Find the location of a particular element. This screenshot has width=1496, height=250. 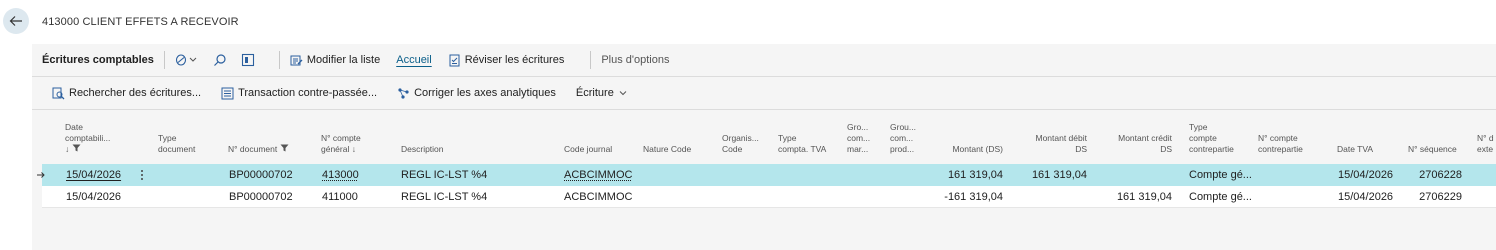

edit-list-button: Modifier la liste is located at coordinates (335, 60).